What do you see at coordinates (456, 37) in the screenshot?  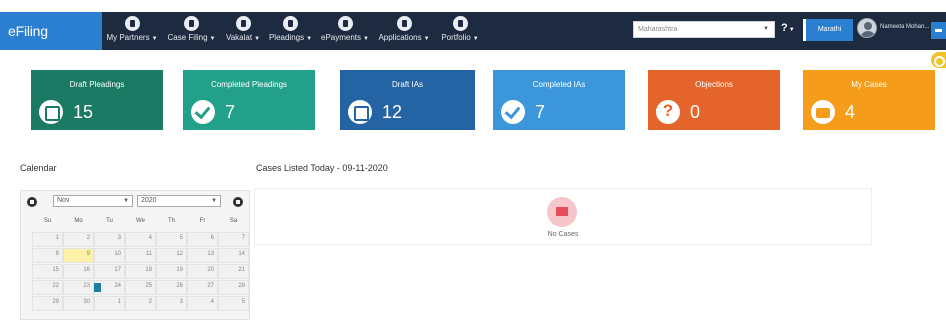 I see `nav-label: Portfolio` at bounding box center [456, 37].